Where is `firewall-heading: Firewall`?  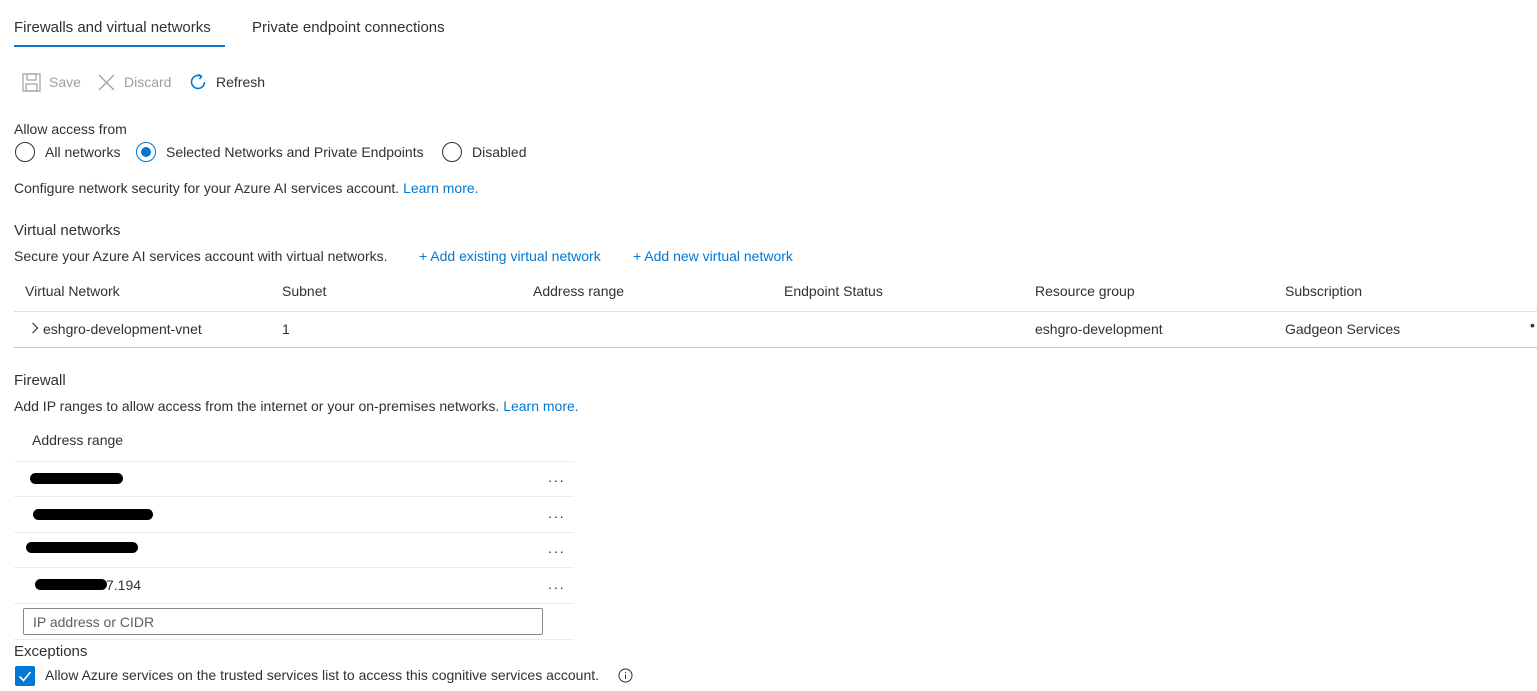 firewall-heading: Firewall is located at coordinates (40, 380).